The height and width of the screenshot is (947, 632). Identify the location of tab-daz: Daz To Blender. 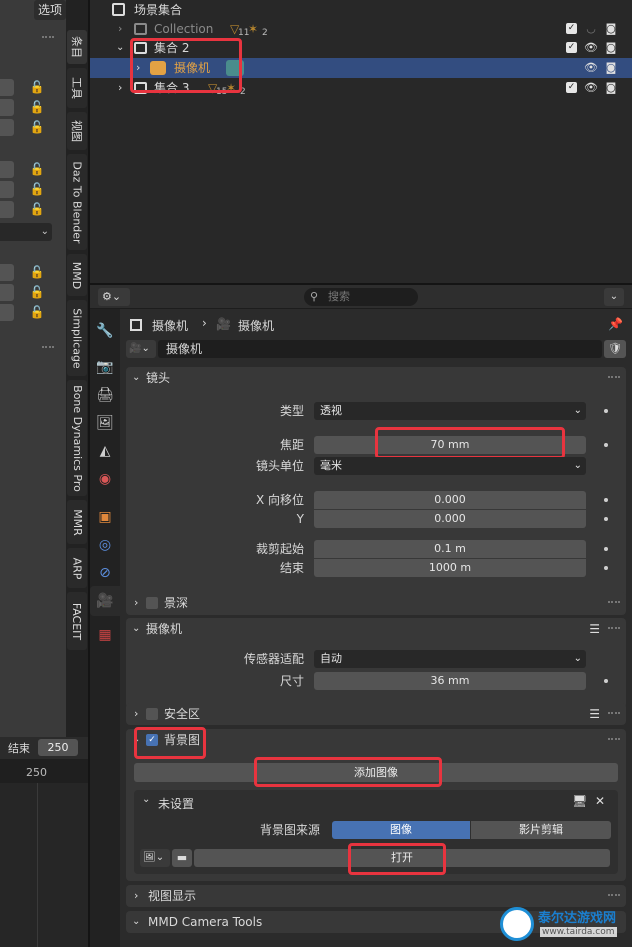
(77, 202).